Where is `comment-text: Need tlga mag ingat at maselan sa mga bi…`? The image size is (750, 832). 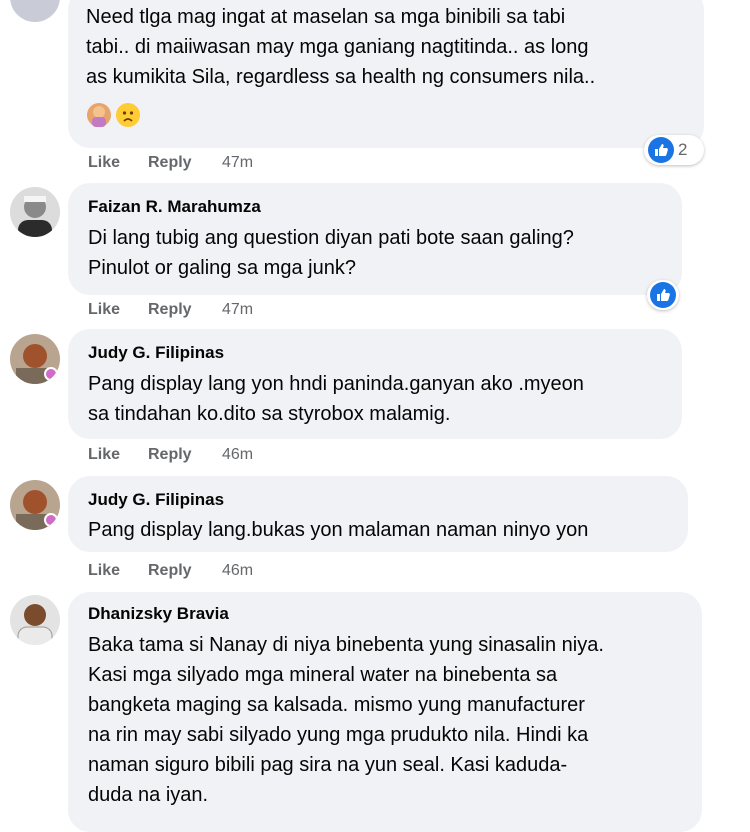 comment-text: Need tlga mag ingat at maselan sa mga bi… is located at coordinates (341, 47).